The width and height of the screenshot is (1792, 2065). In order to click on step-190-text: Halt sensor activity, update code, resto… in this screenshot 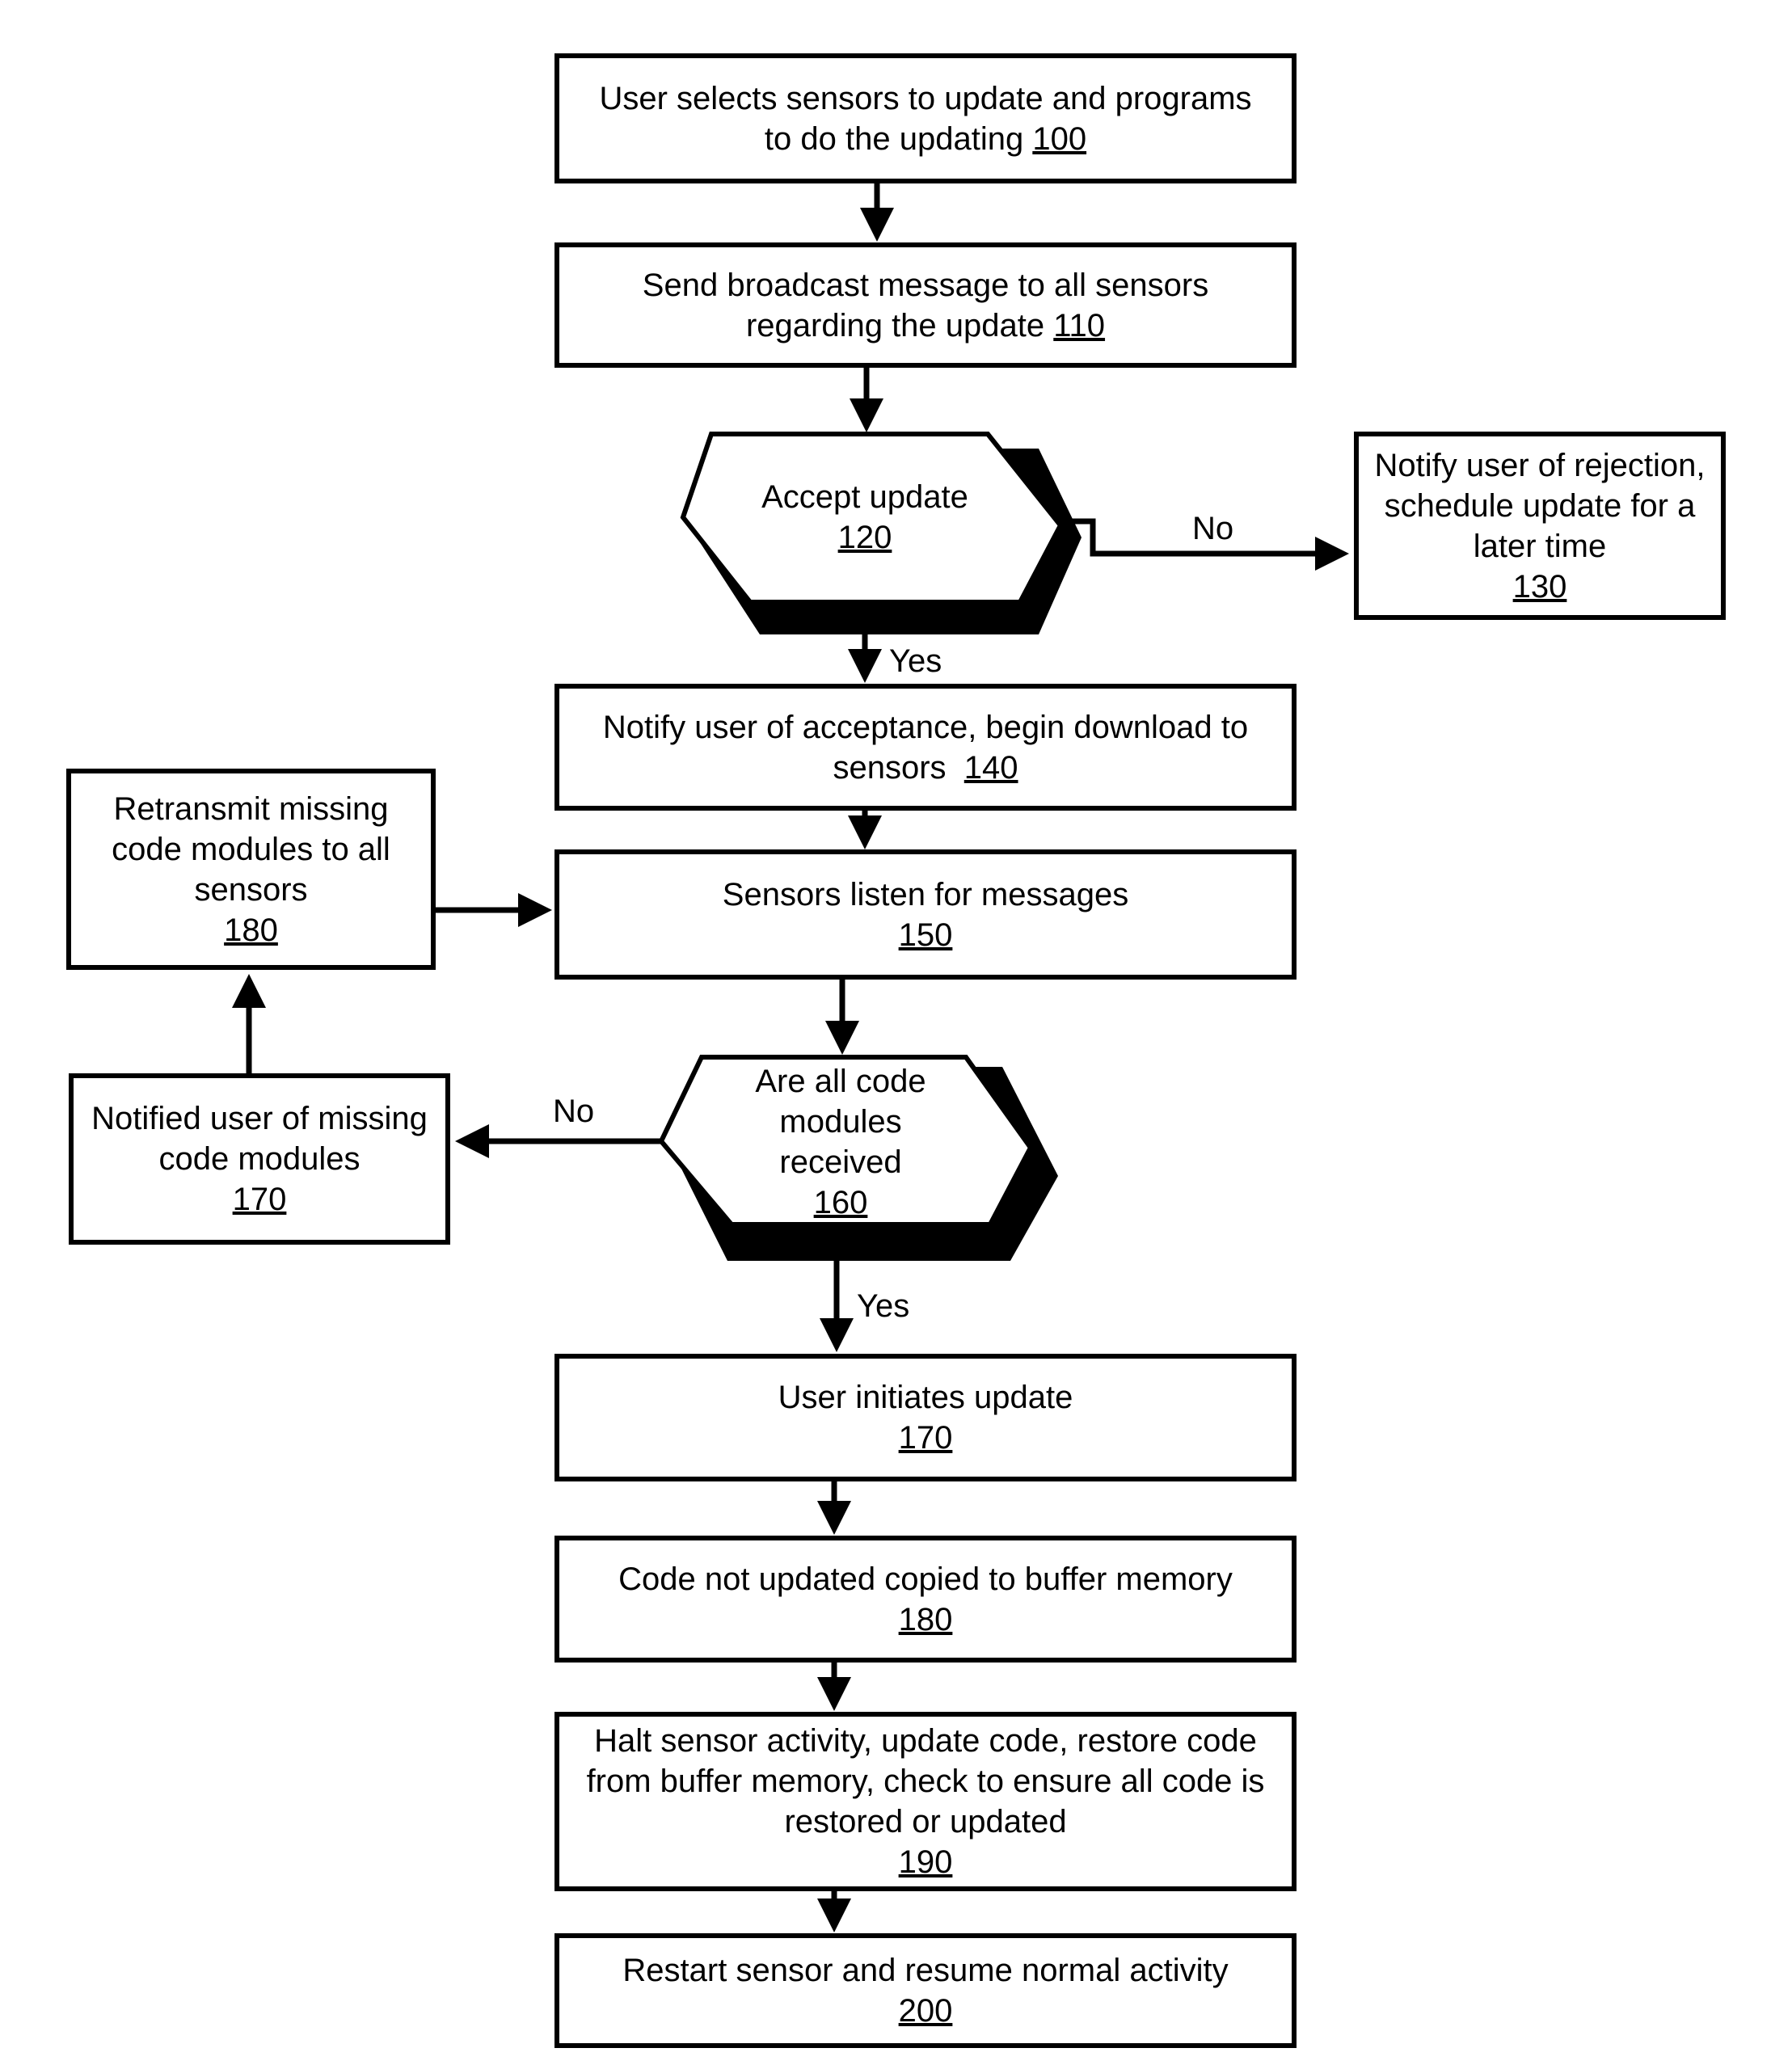, I will do `click(925, 1781)`.